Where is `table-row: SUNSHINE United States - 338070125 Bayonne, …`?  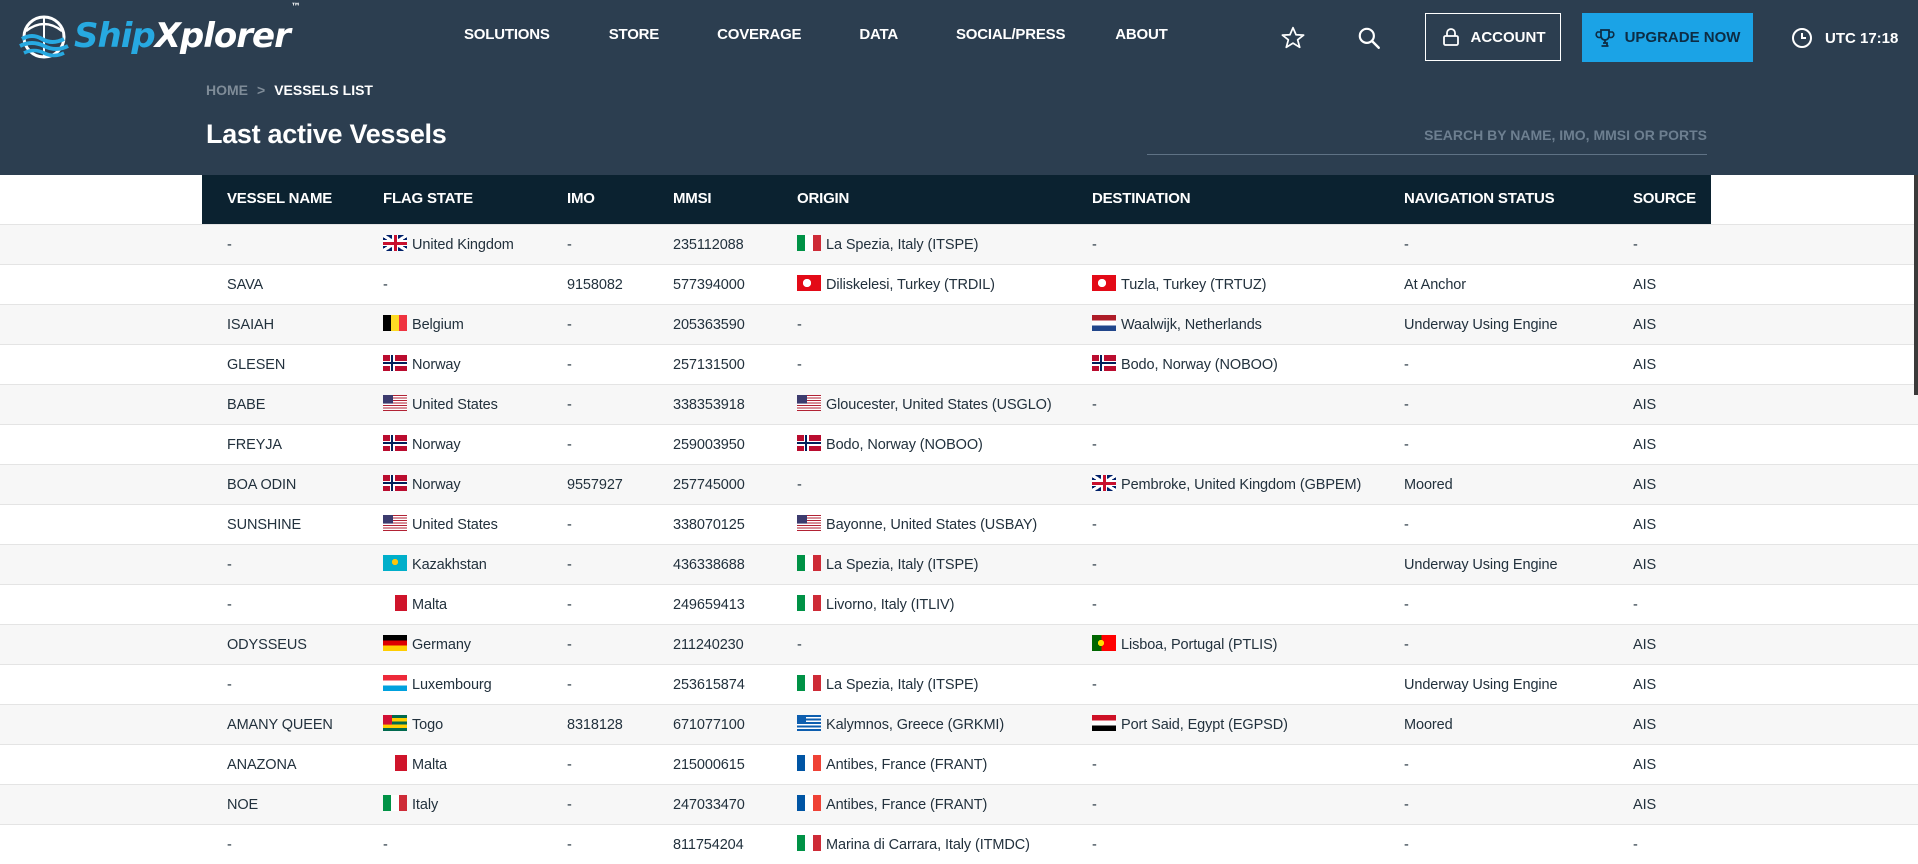
table-row: SUNSHINE United States - 338070125 Bayonne, … is located at coordinates (959, 524).